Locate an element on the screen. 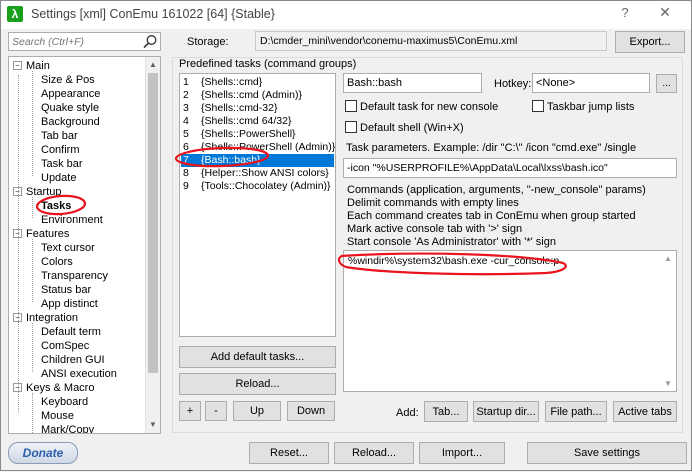 Image resolution: width=692 pixels, height=472 pixels. tree-item-background: Background is located at coordinates (70, 122).